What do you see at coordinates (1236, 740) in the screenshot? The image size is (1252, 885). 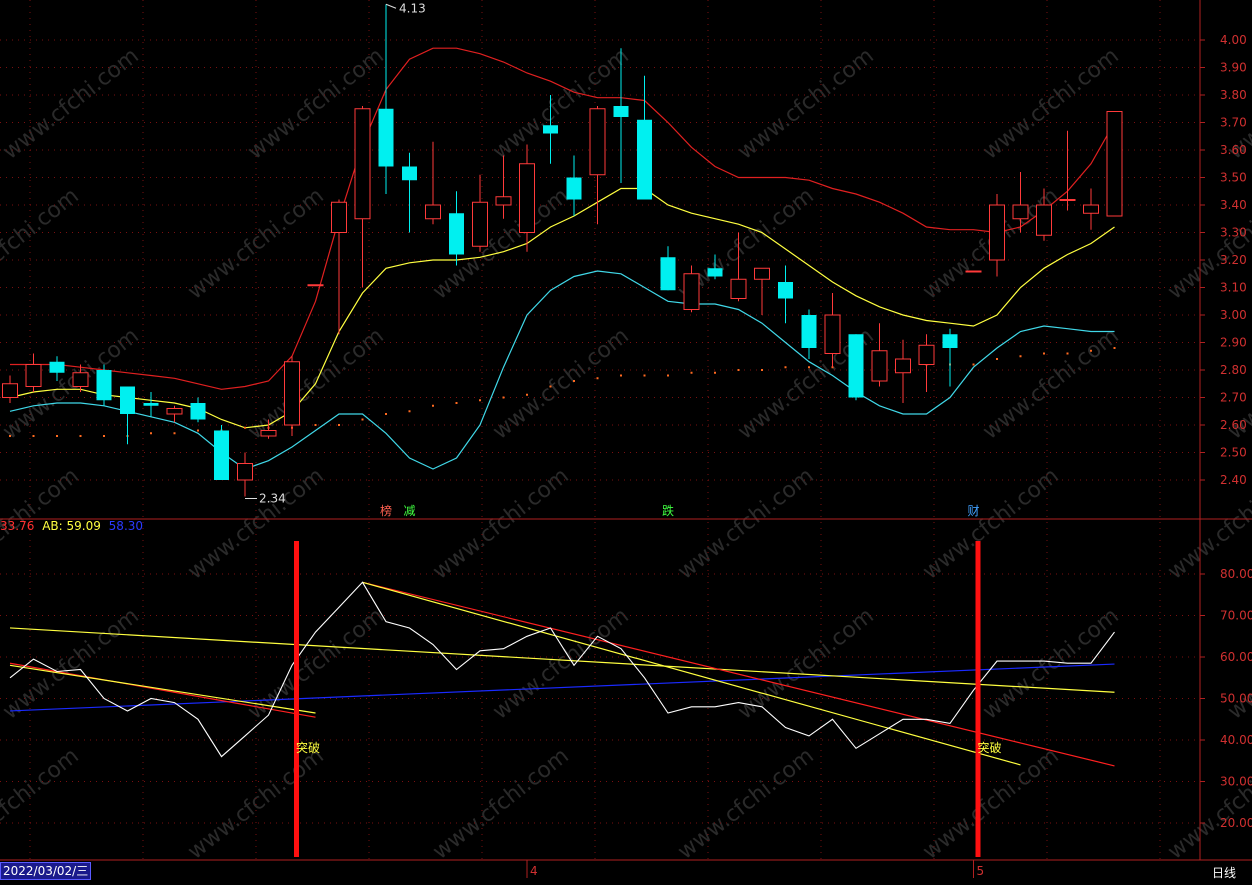 I see `y-tick-label: 40.00` at bounding box center [1236, 740].